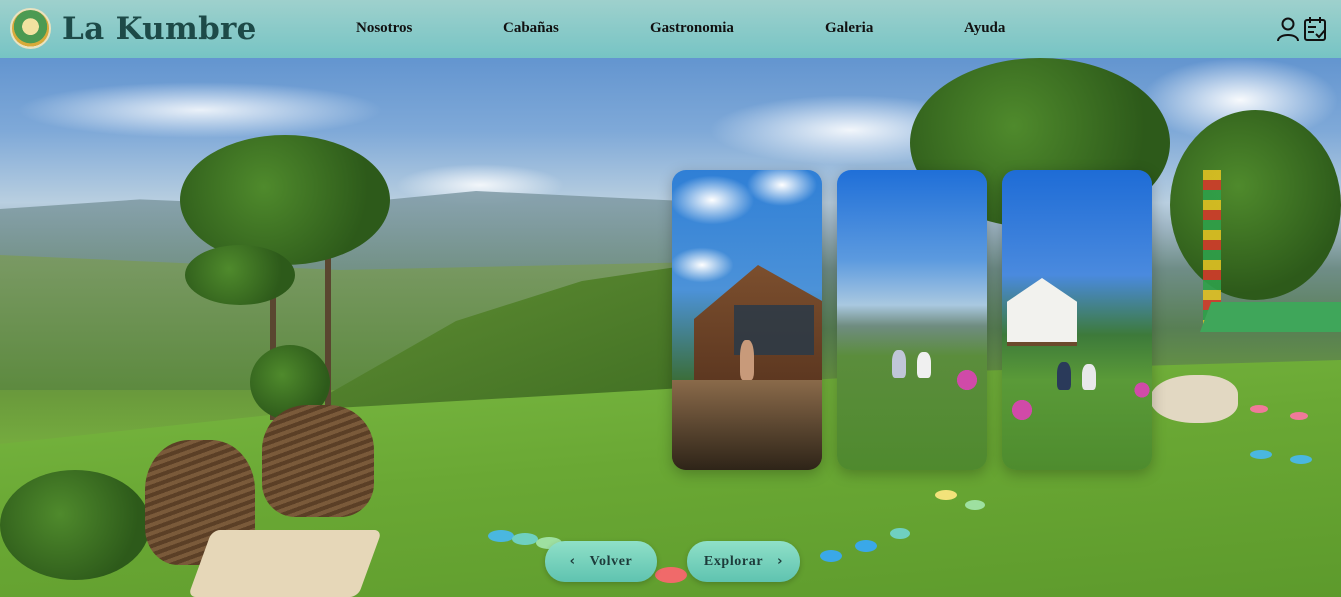  Describe the element at coordinates (733, 561) in the screenshot. I see `explore-button-label: Explorar` at that location.